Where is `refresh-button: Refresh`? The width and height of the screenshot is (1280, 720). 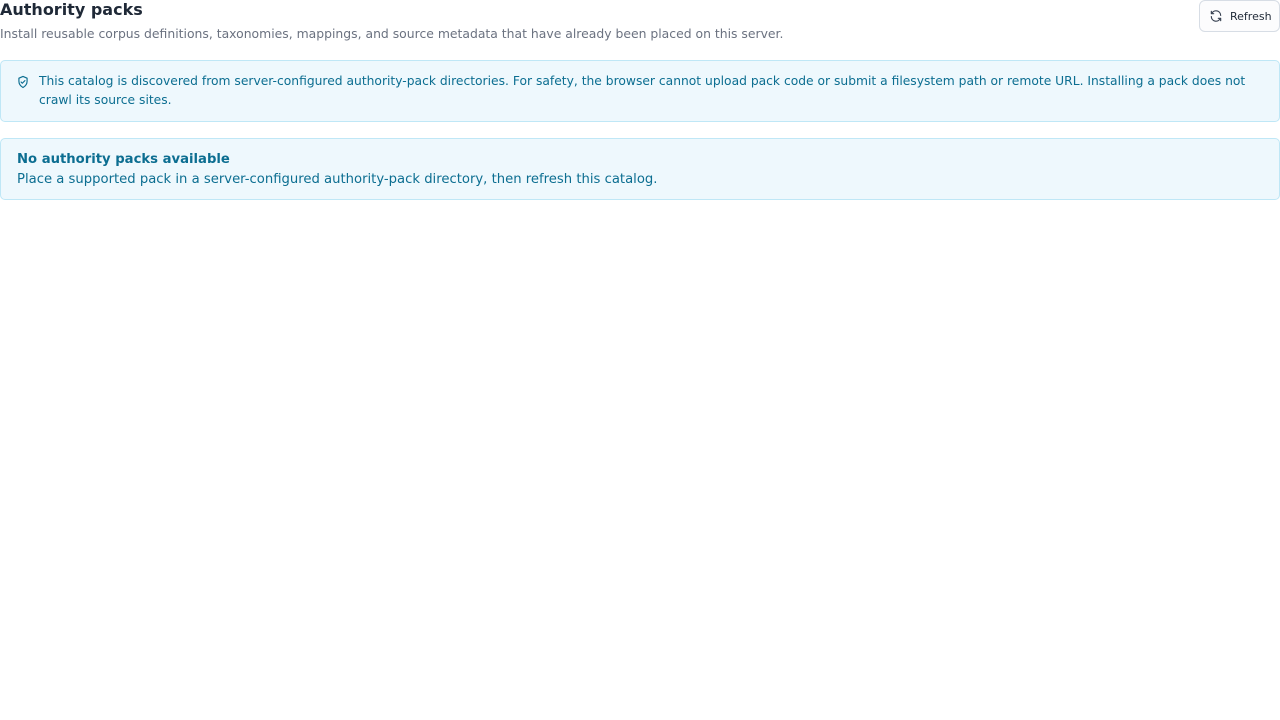 refresh-button: Refresh is located at coordinates (1239, 16).